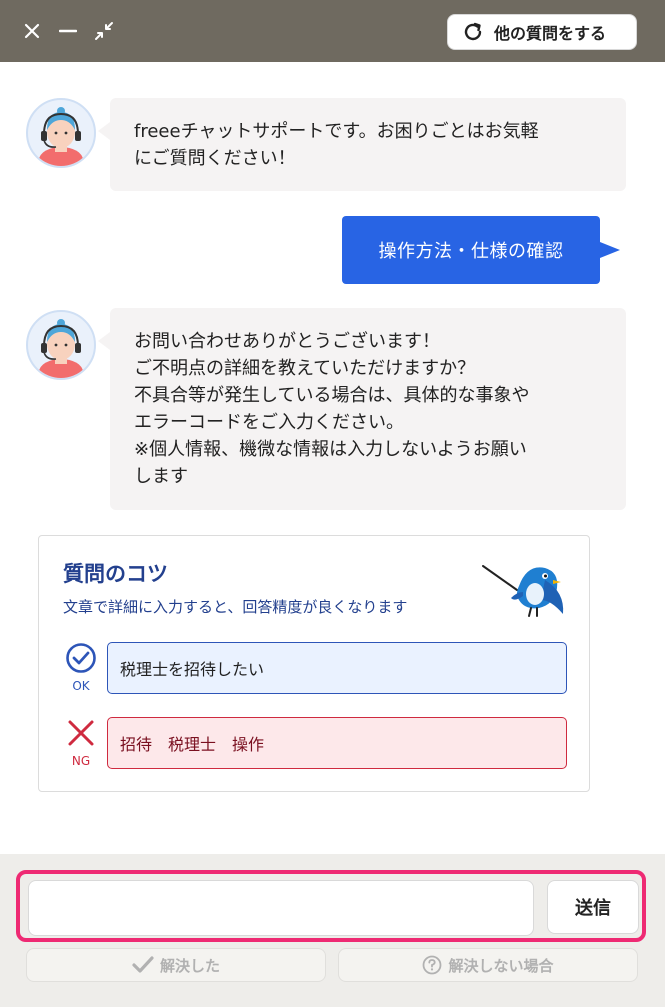 The height and width of the screenshot is (1007, 665). I want to click on chat-header: 他の質問をする, so click(332, 31).